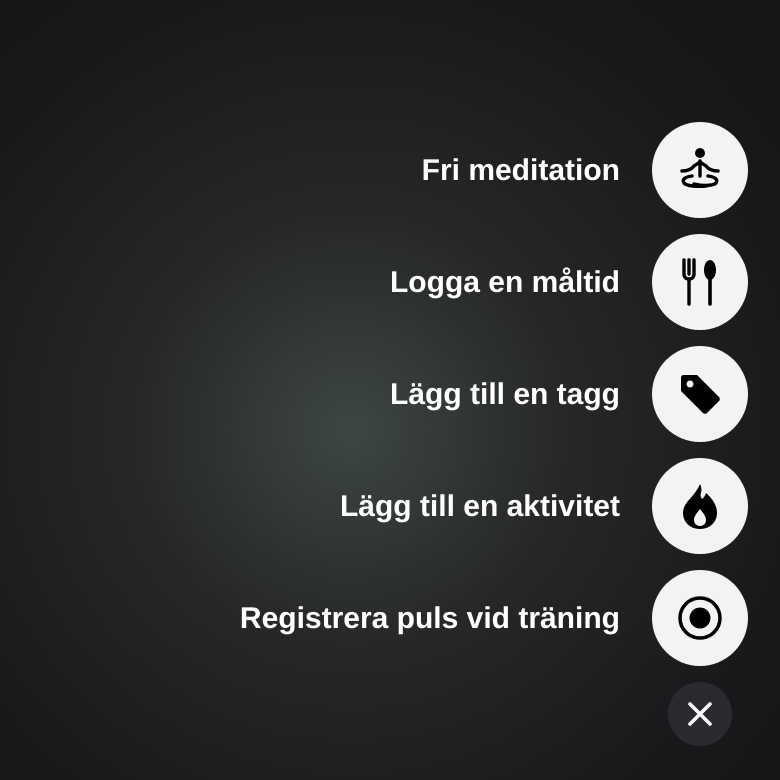 This screenshot has height=780, width=780. I want to click on close-icon, so click(700, 714).